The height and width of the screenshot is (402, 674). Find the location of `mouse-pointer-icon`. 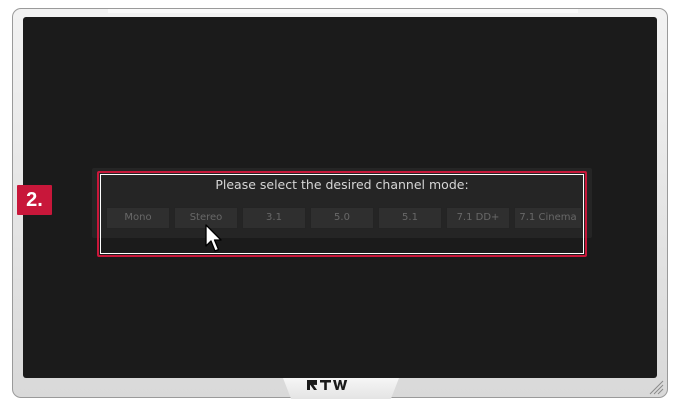

mouse-pointer-icon is located at coordinates (213, 238).